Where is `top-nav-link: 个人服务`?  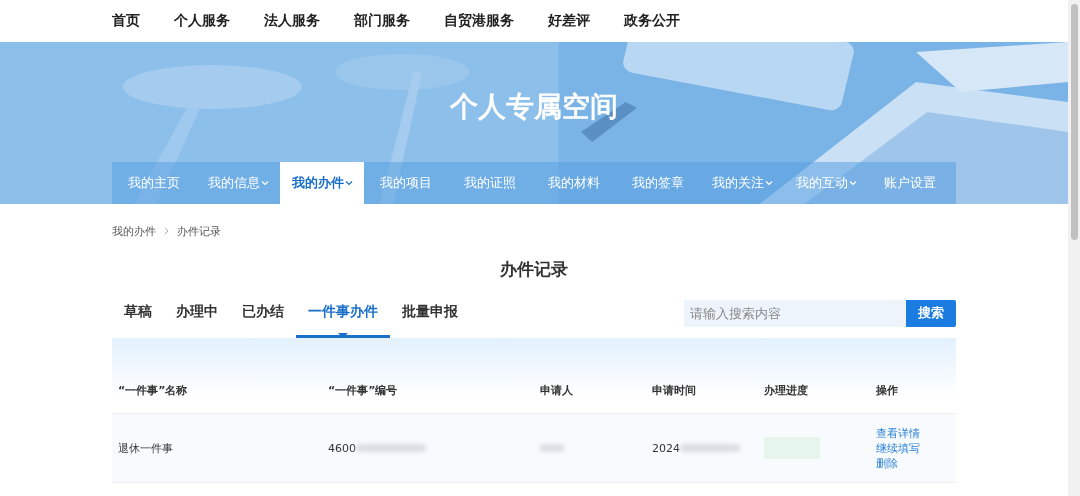 top-nav-link: 个人服务 is located at coordinates (202, 21).